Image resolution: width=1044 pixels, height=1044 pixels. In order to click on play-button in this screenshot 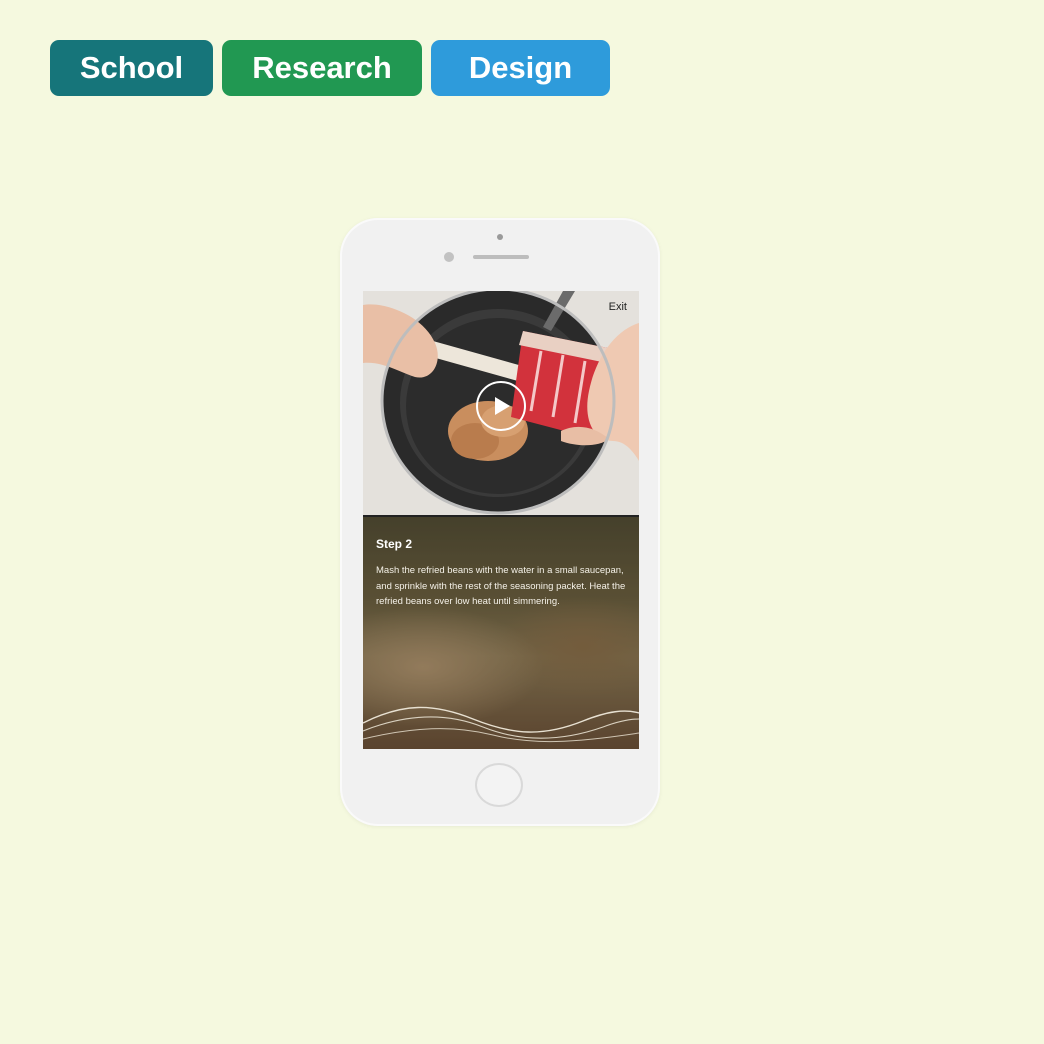, I will do `click(501, 406)`.